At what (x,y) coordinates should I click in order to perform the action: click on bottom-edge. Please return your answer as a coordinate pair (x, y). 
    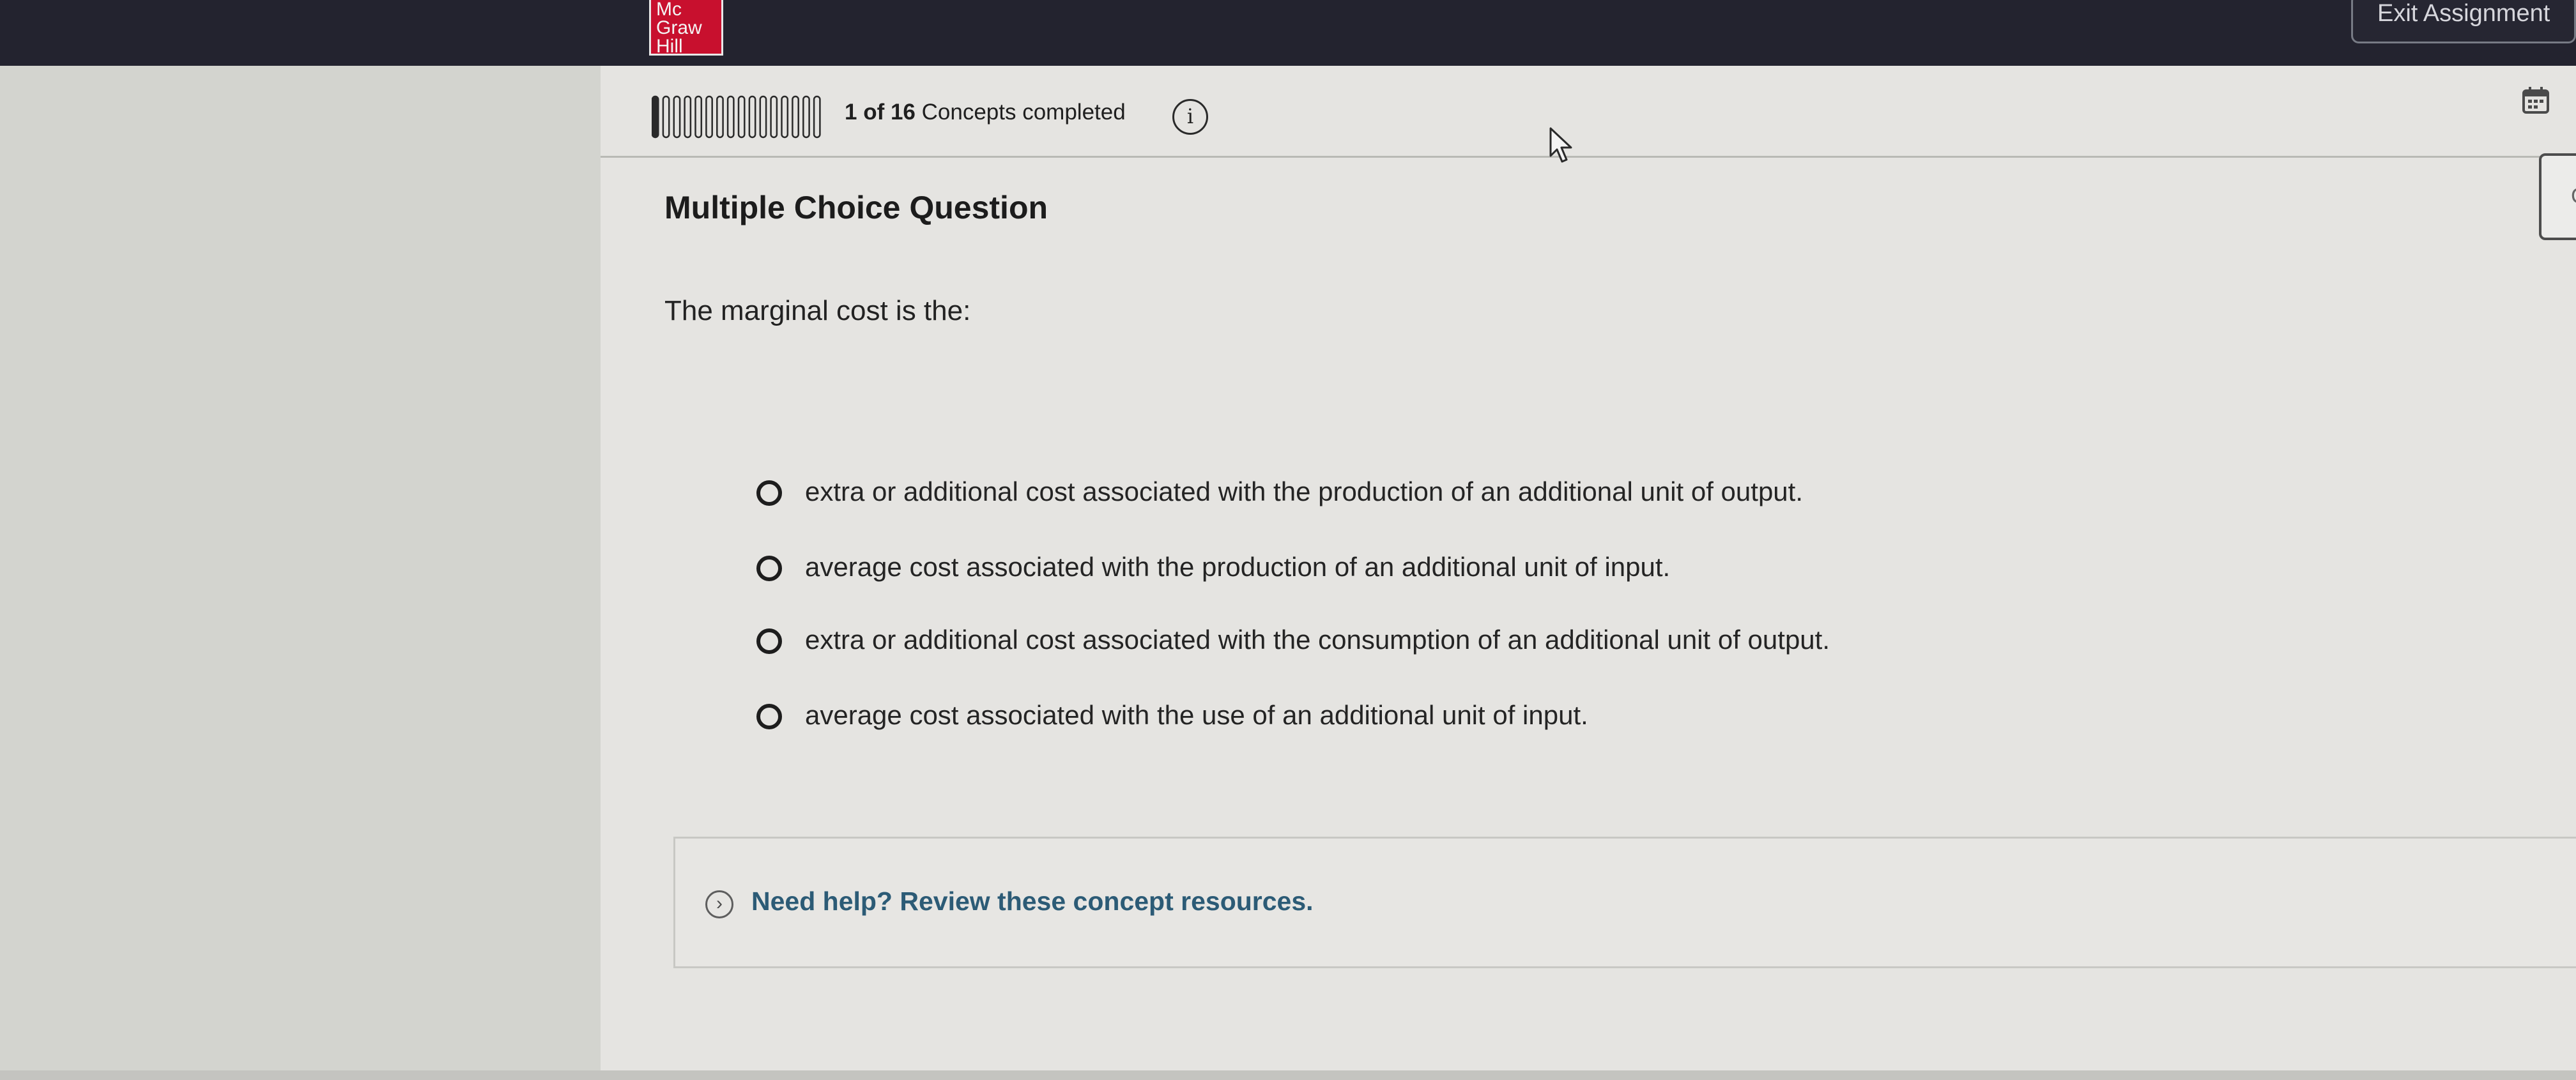
    Looking at the image, I should click on (1288, 1075).